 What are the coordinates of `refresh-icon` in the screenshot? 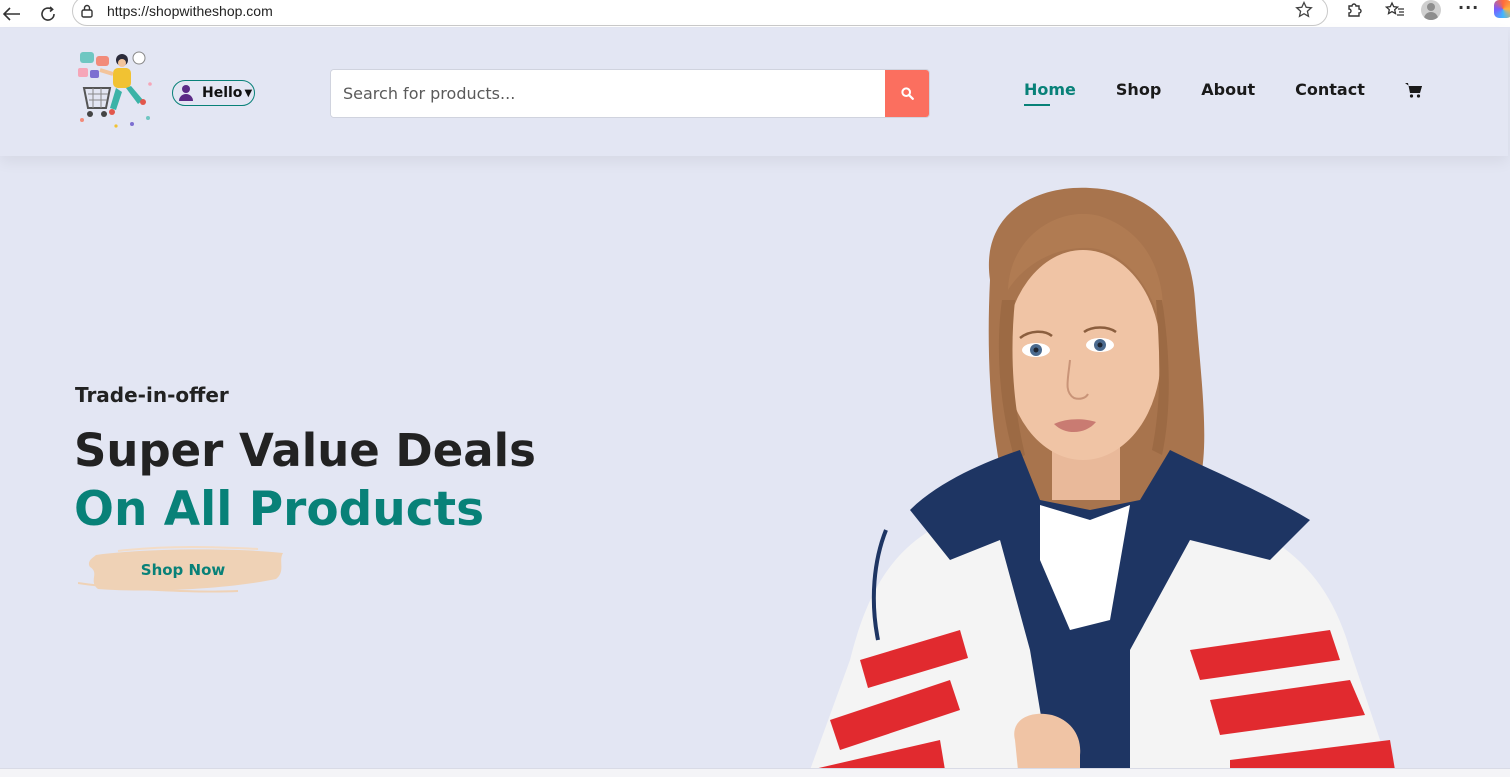 It's located at (48, 14).